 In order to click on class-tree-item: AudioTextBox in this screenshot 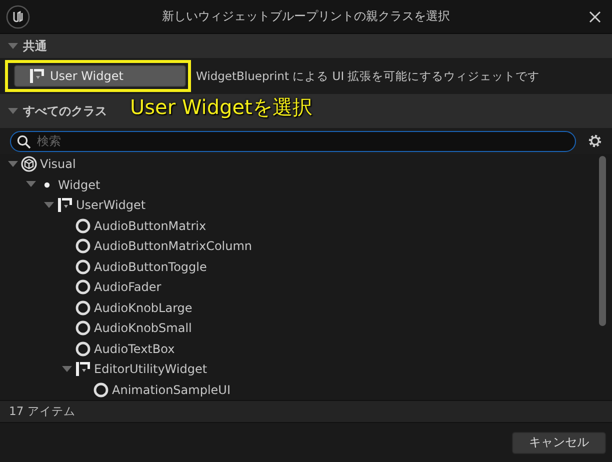, I will do `click(134, 349)`.